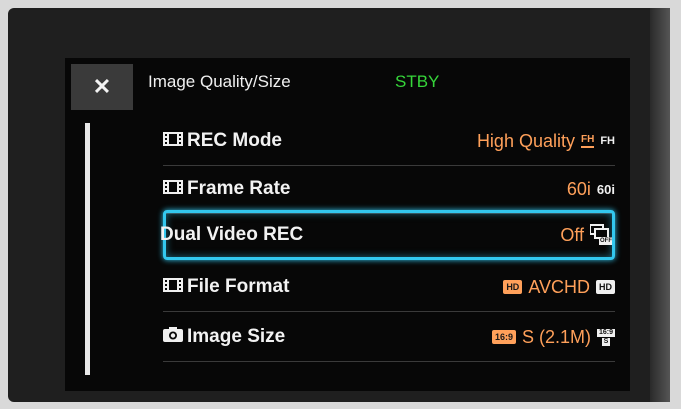 The width and height of the screenshot is (681, 409). What do you see at coordinates (605, 337) in the screenshot?
I see `aspect-size-icon: 16:9 S` at bounding box center [605, 337].